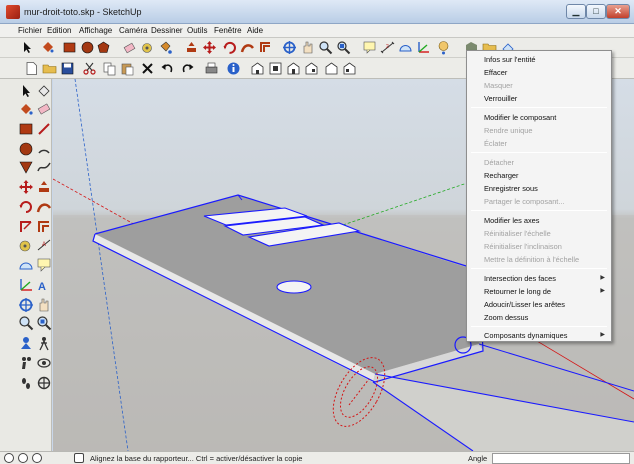 The width and height of the screenshot is (634, 464). I want to click on offset-icon, so click(265, 47).